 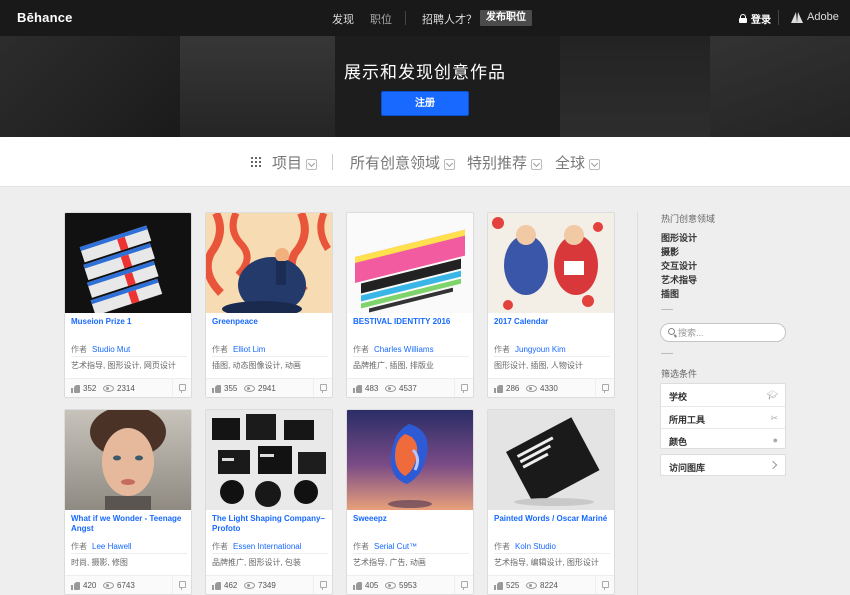 I want to click on popular-field-link: 插图, so click(x=670, y=293).